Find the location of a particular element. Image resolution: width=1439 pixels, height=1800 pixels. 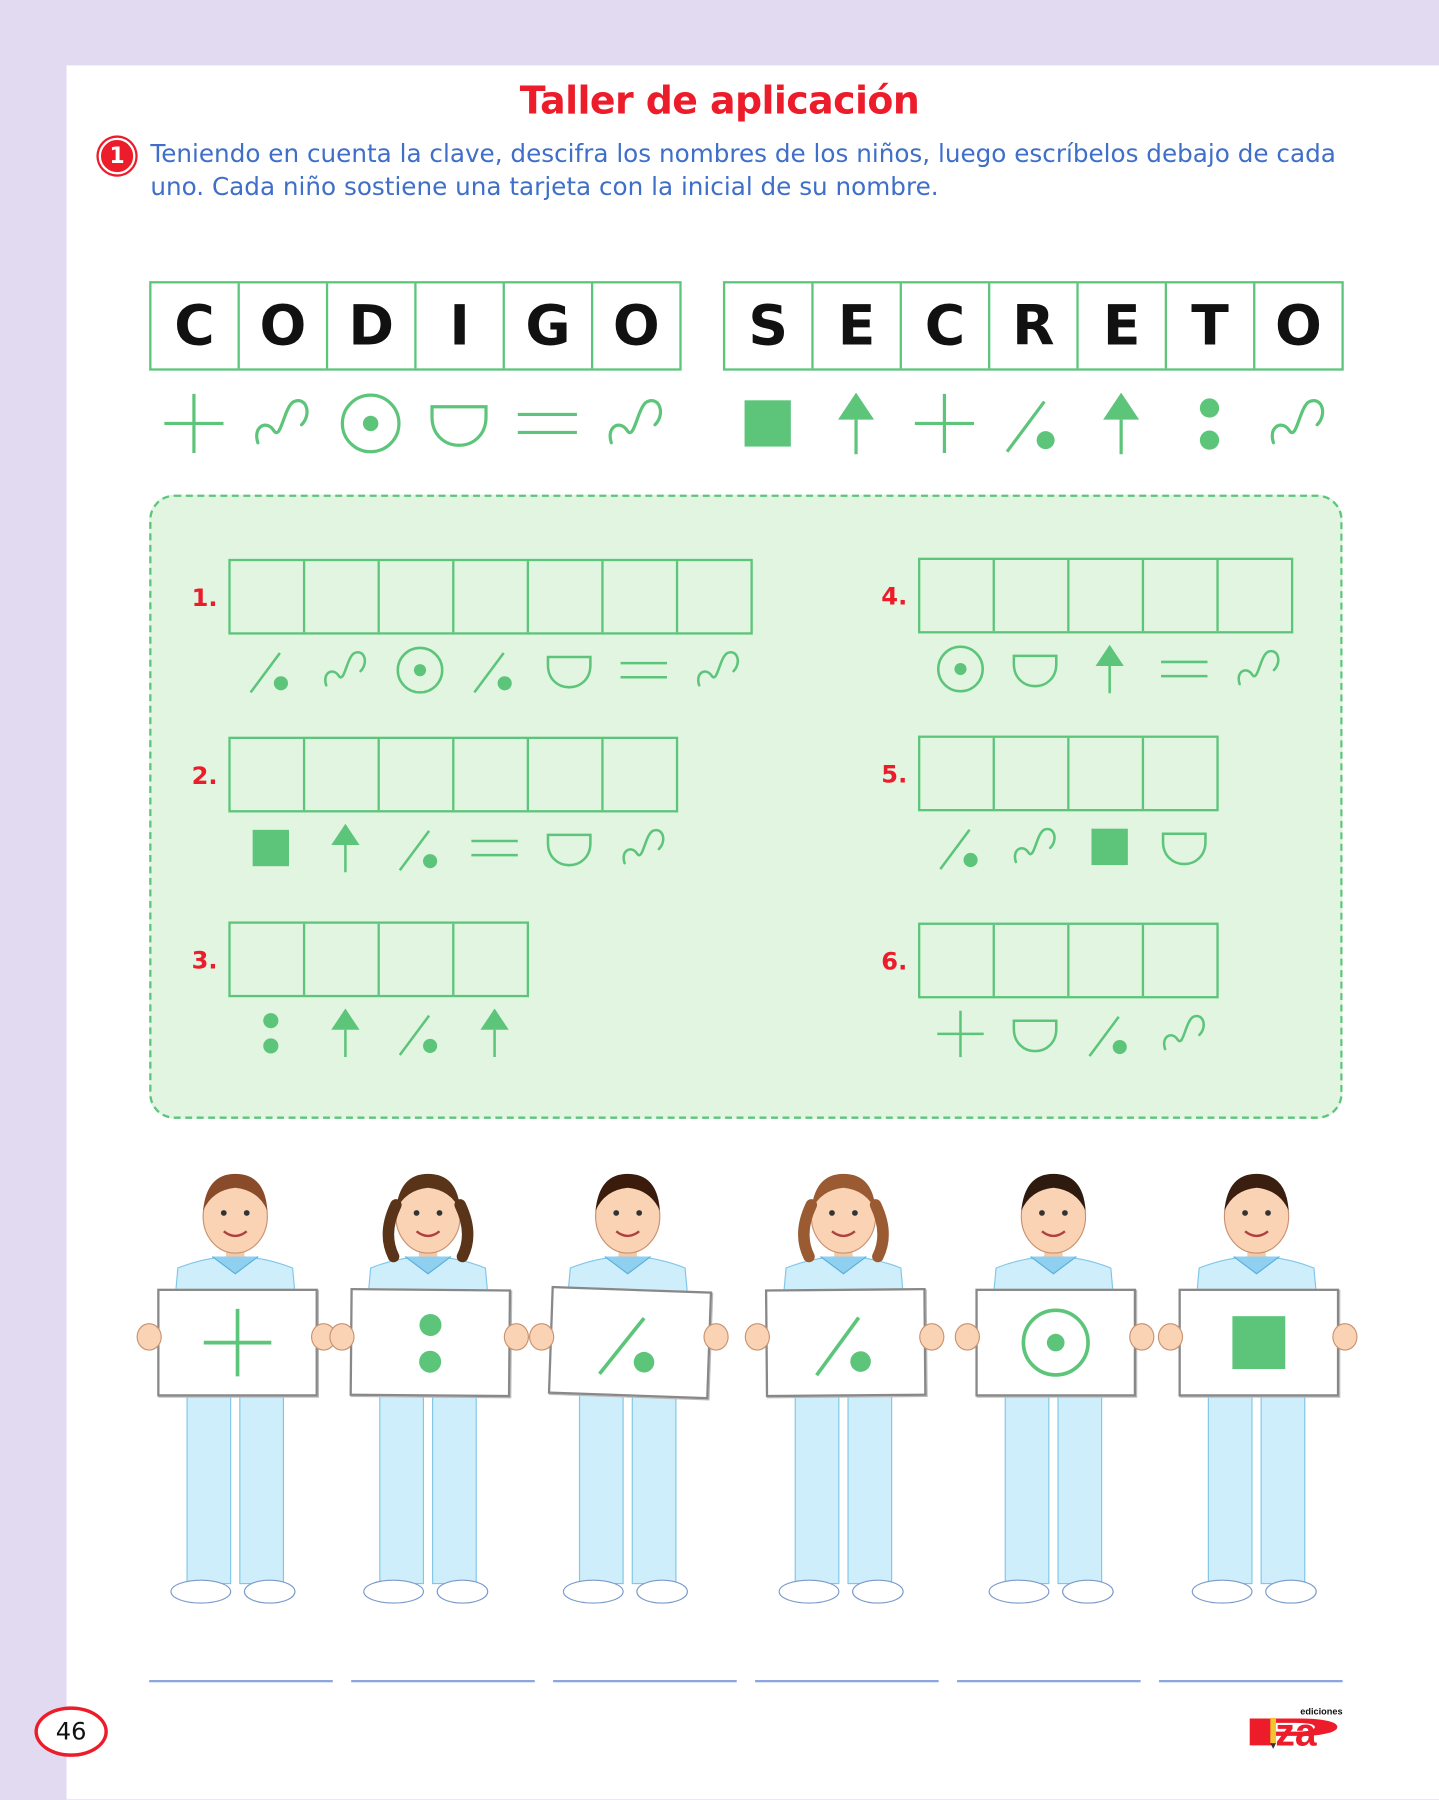

circled-dot-symbol-icon is located at coordinates (370, 423).